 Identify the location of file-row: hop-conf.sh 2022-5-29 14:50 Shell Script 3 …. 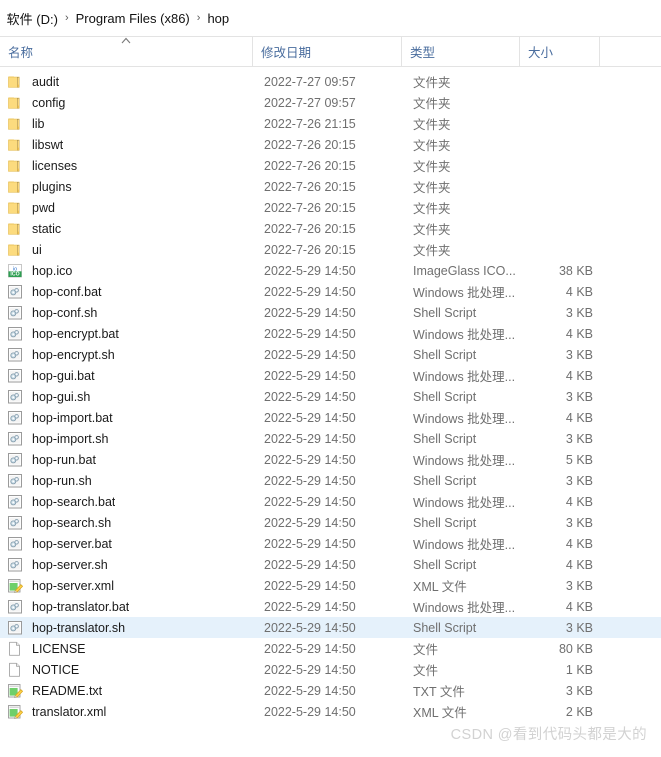
(330, 312).